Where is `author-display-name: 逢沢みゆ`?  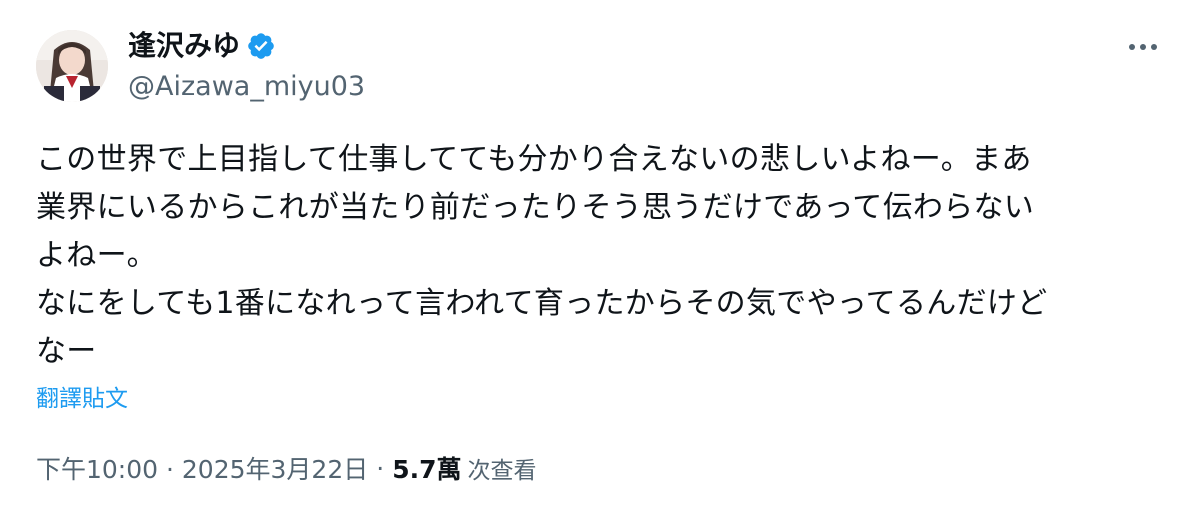
author-display-name: 逢沢みゆ is located at coordinates (184, 46).